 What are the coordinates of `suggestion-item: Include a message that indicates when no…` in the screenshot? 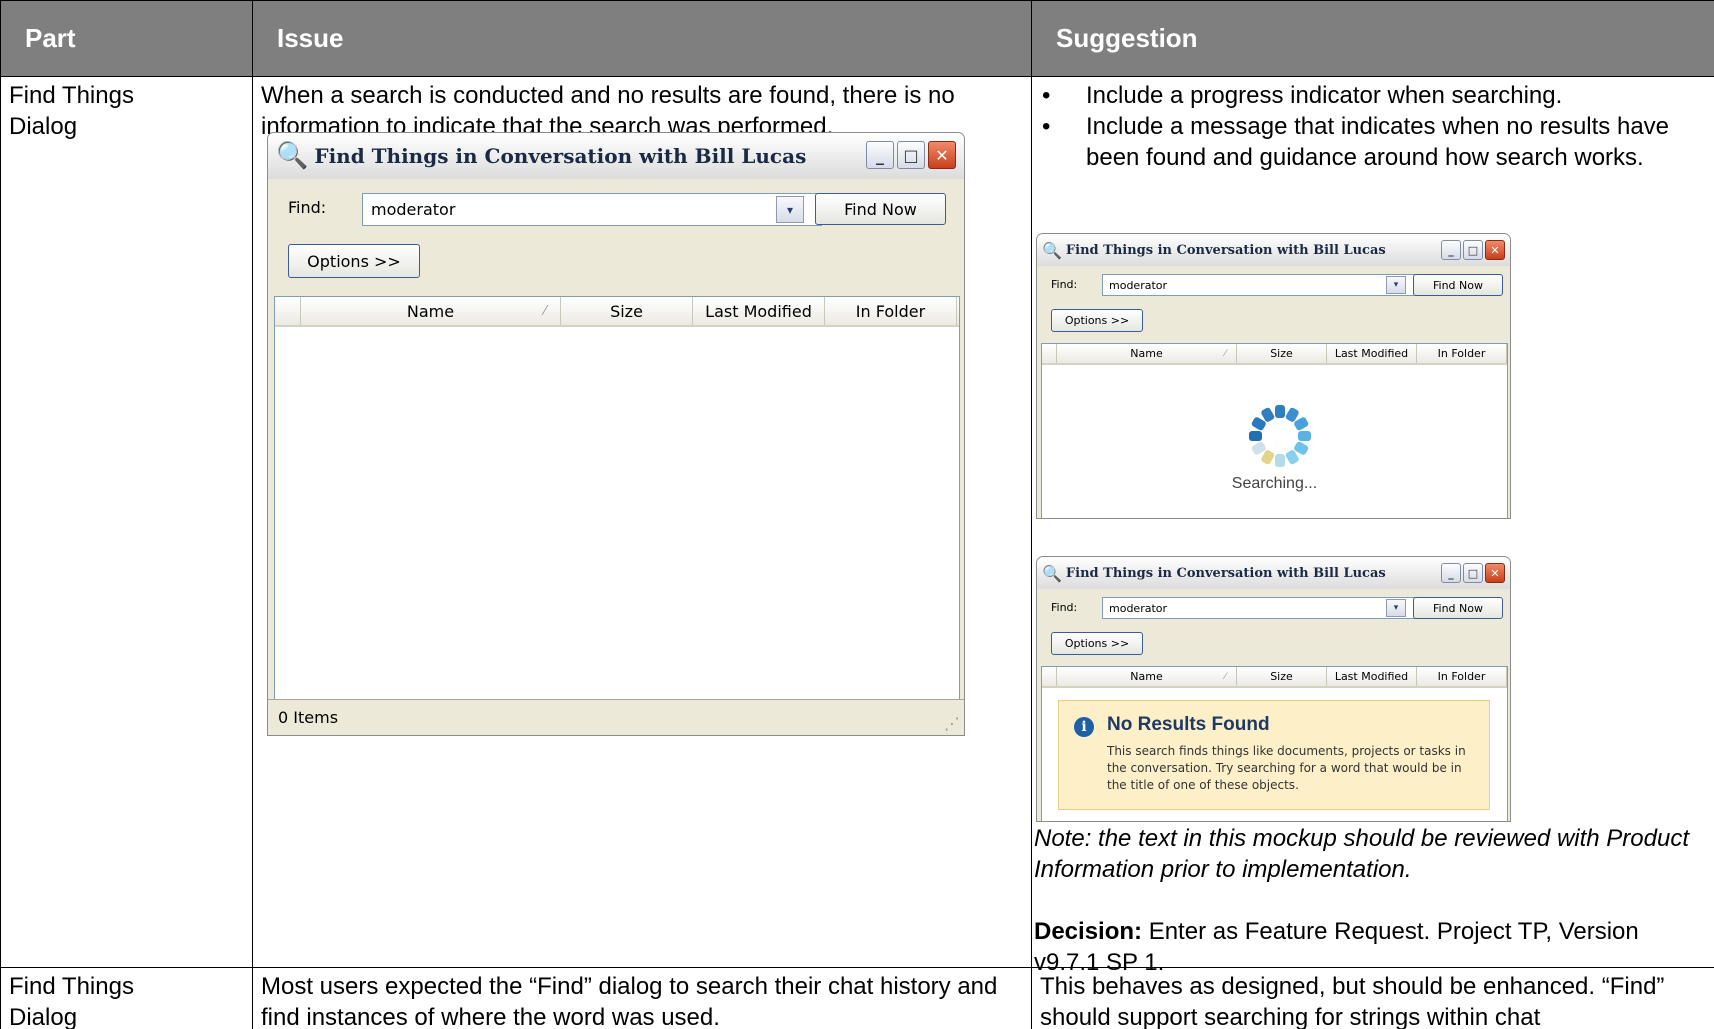 It's located at (1377, 142).